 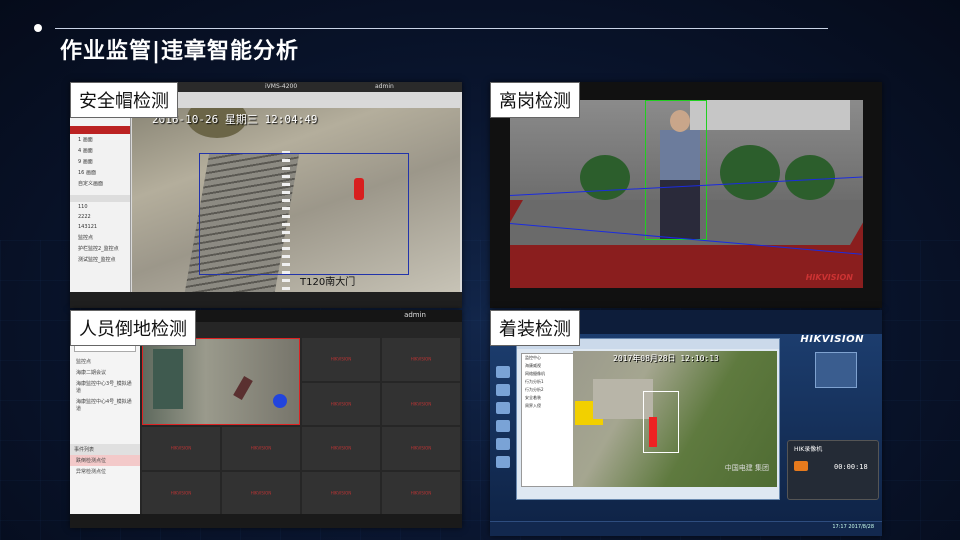 What do you see at coordinates (100, 227) in the screenshot?
I see `tree-item: 143121` at bounding box center [100, 227].